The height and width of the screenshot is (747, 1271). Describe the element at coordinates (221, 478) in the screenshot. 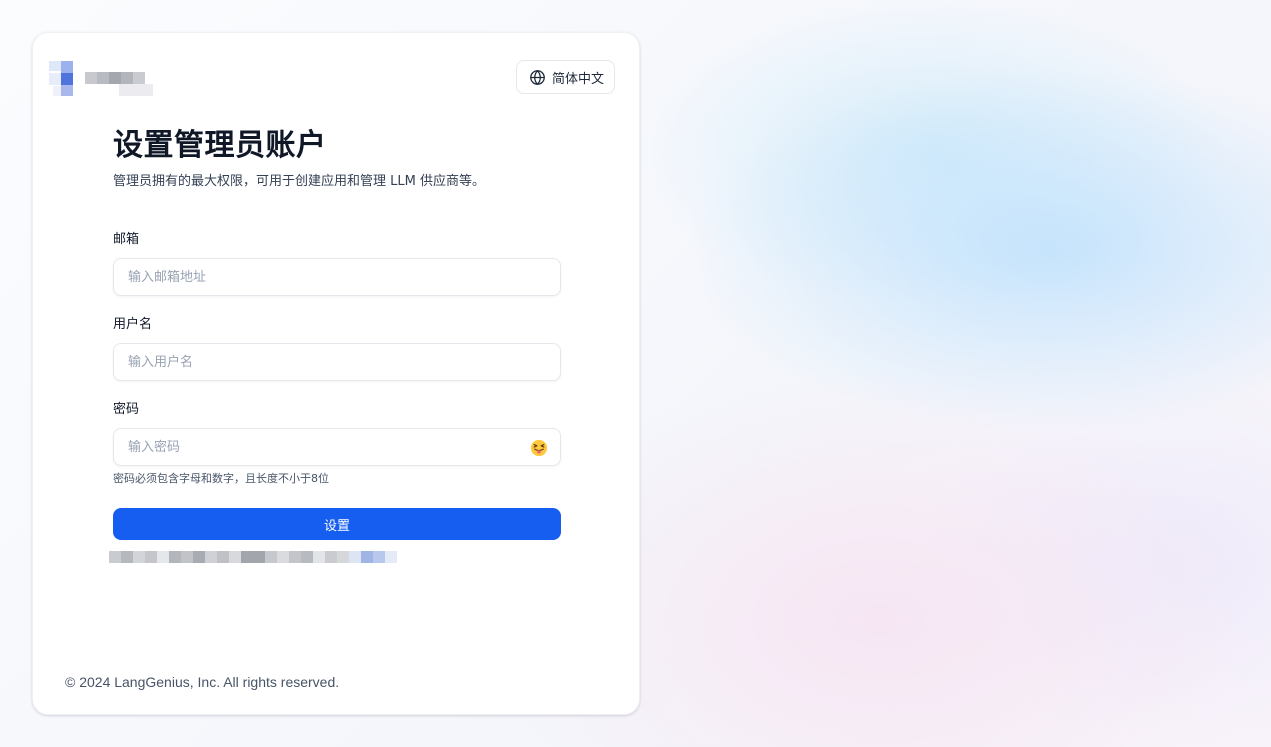

I see `password-hint: 密码必须包含字母和数字，且长度不小于8位` at that location.